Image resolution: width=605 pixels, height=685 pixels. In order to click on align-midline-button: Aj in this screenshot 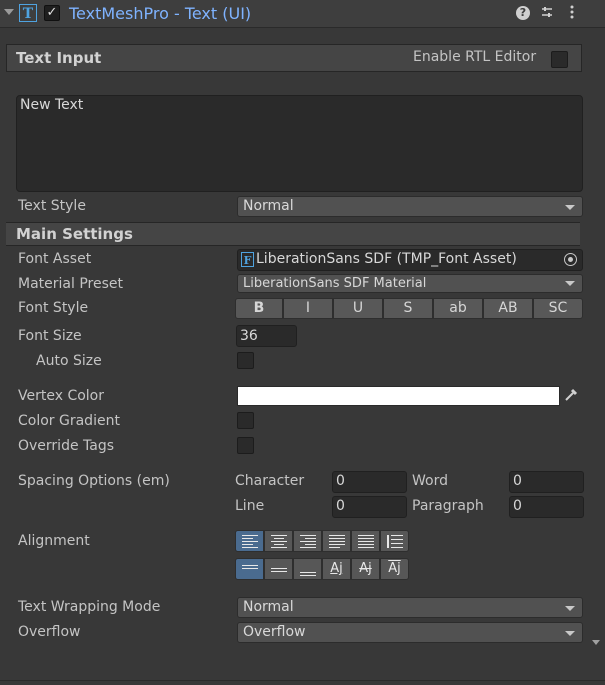, I will do `click(365, 569)`.